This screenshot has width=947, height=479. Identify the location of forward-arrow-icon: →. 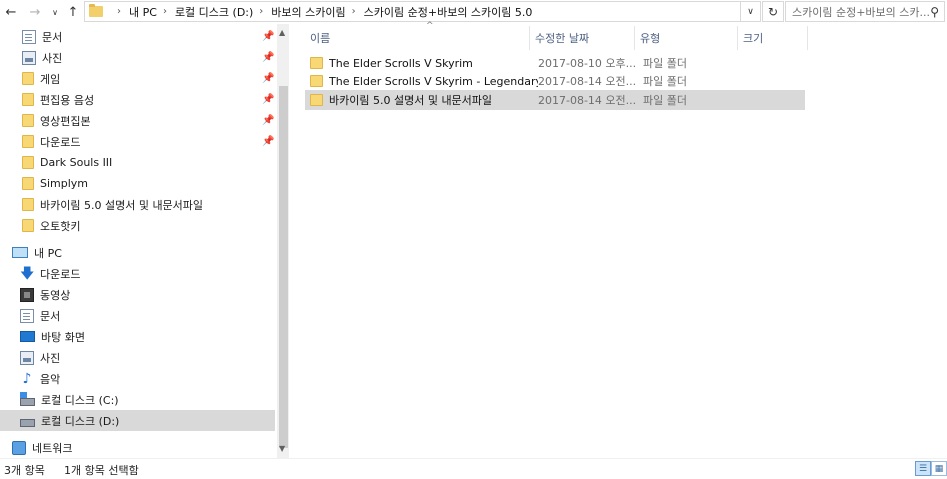
(35, 12).